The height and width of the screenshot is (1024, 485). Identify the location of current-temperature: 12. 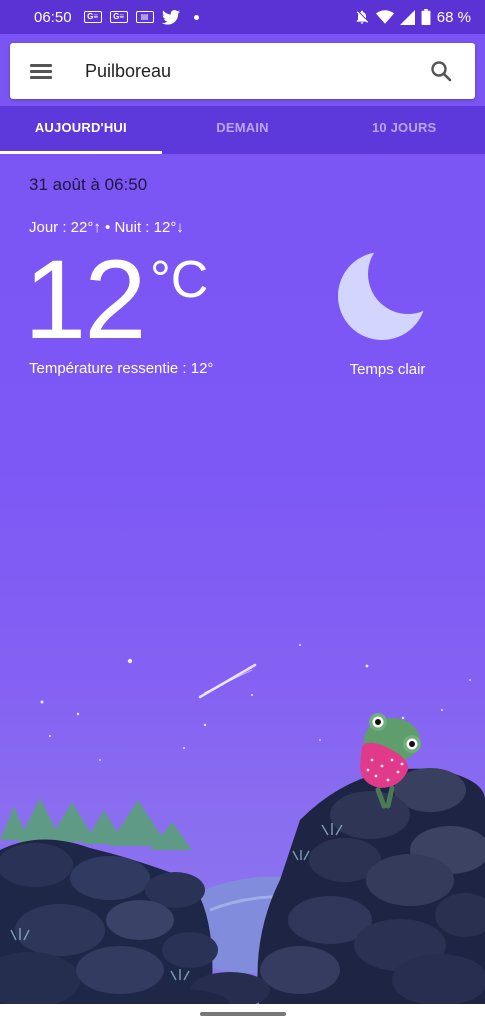
(85, 299).